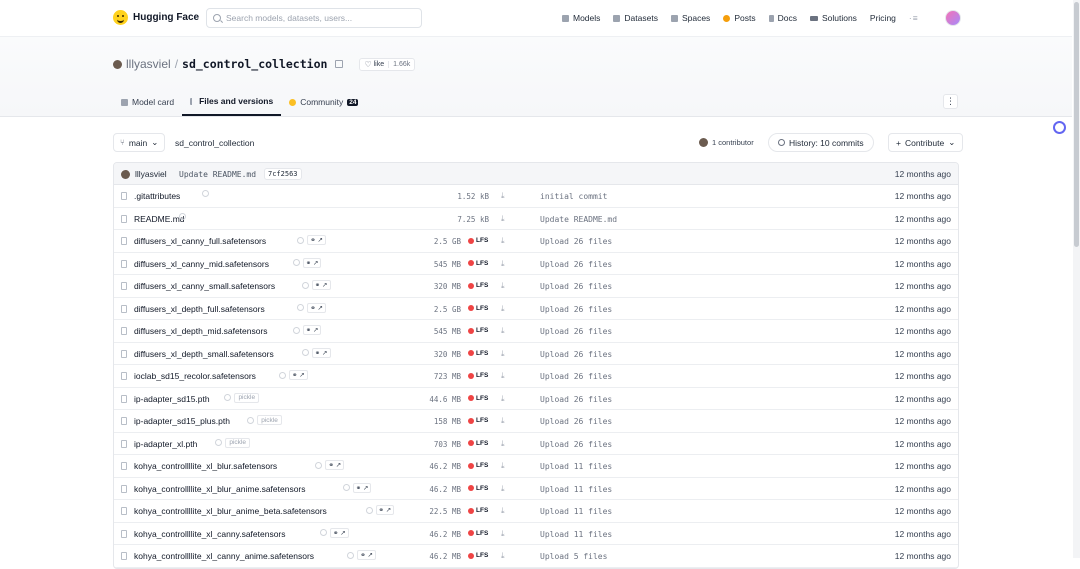  Describe the element at coordinates (204, 354) in the screenshot. I see `file-name-link: diffusers_xl_depth_small.safetensors` at that location.